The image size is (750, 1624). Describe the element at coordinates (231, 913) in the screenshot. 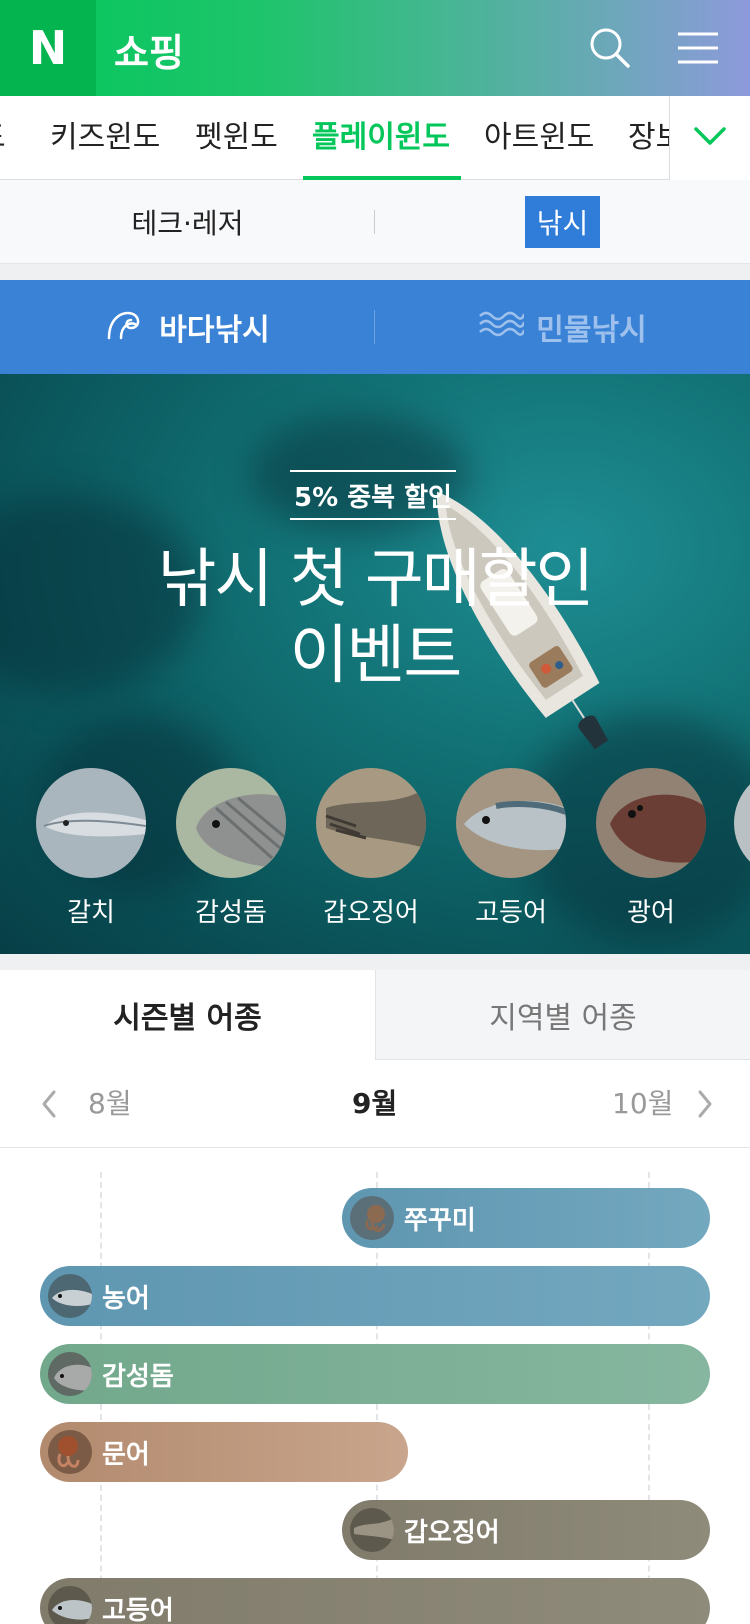

I see `fish-label: 감성돔` at that location.